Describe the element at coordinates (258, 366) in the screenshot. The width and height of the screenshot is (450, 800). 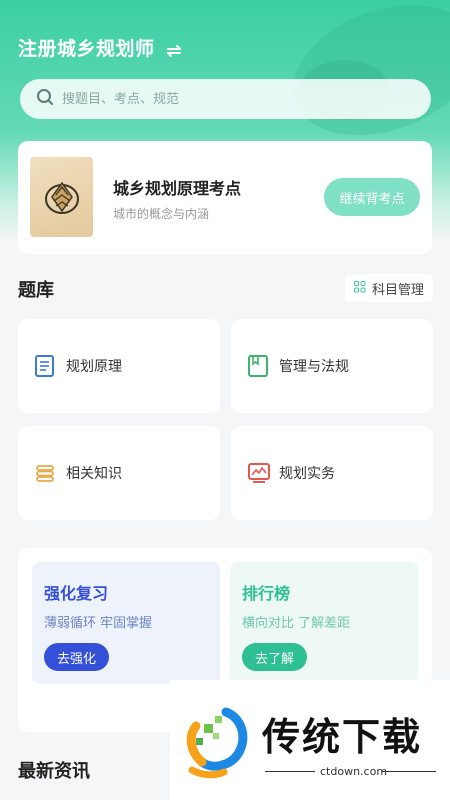
I see `bookmark-book-icon` at that location.